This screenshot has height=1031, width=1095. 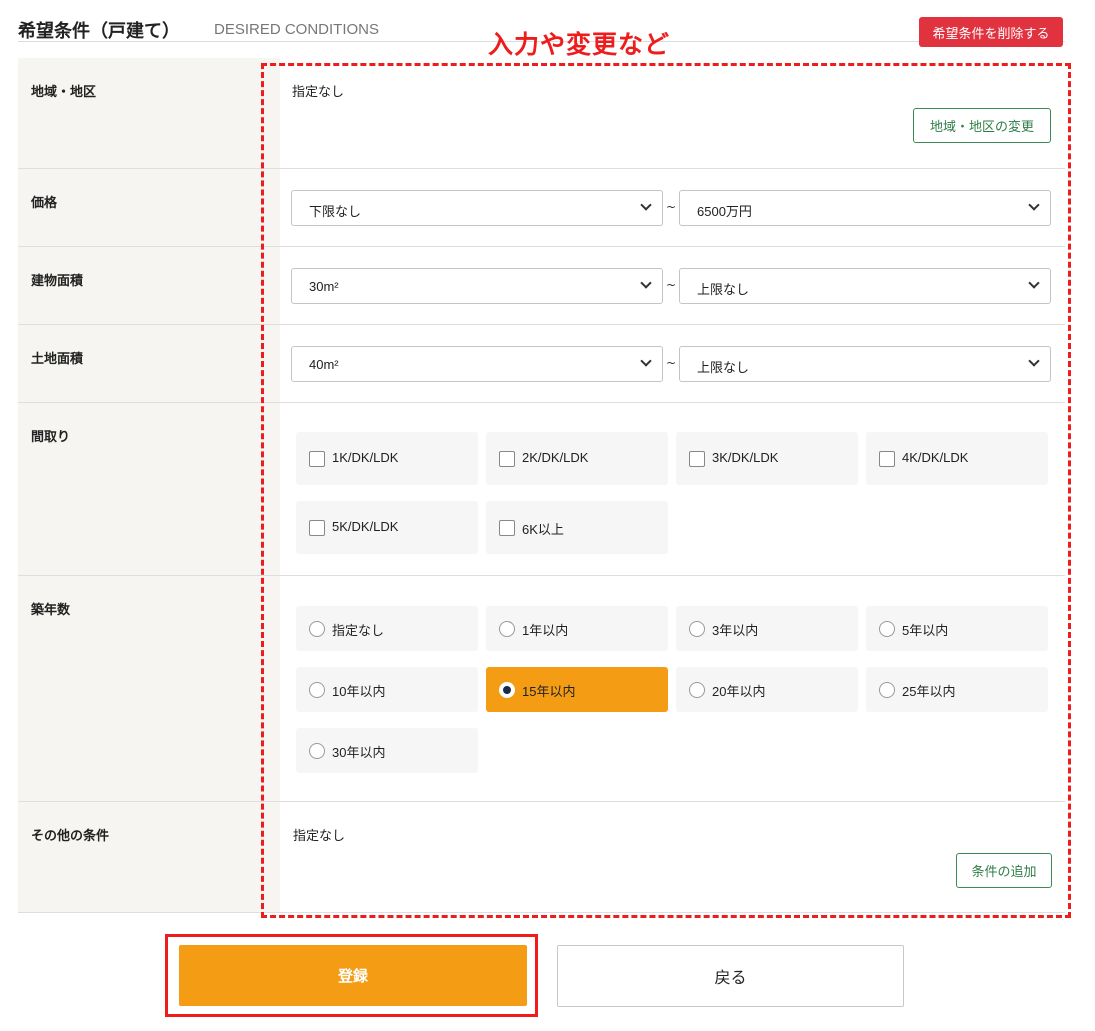 What do you see at coordinates (319, 836) in the screenshot?
I see `other-value: 指定なし` at bounding box center [319, 836].